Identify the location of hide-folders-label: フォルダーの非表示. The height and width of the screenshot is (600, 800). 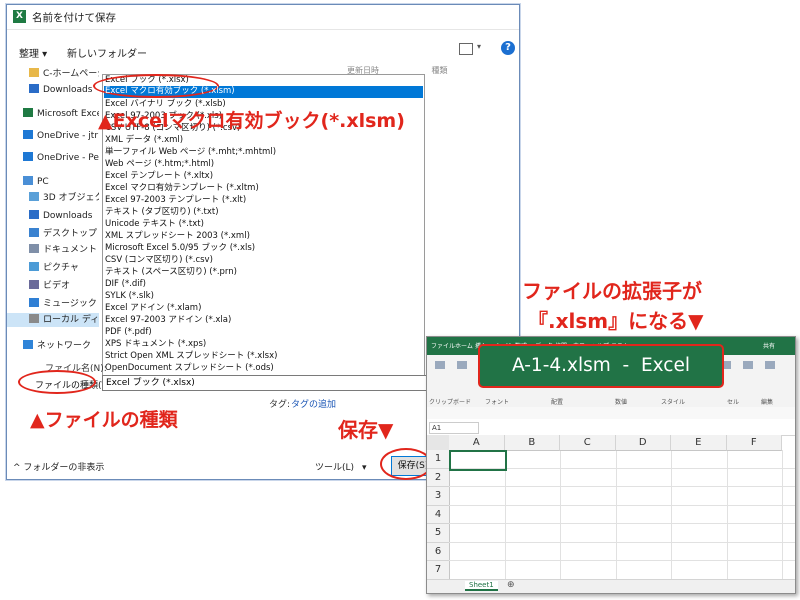
(64, 468).